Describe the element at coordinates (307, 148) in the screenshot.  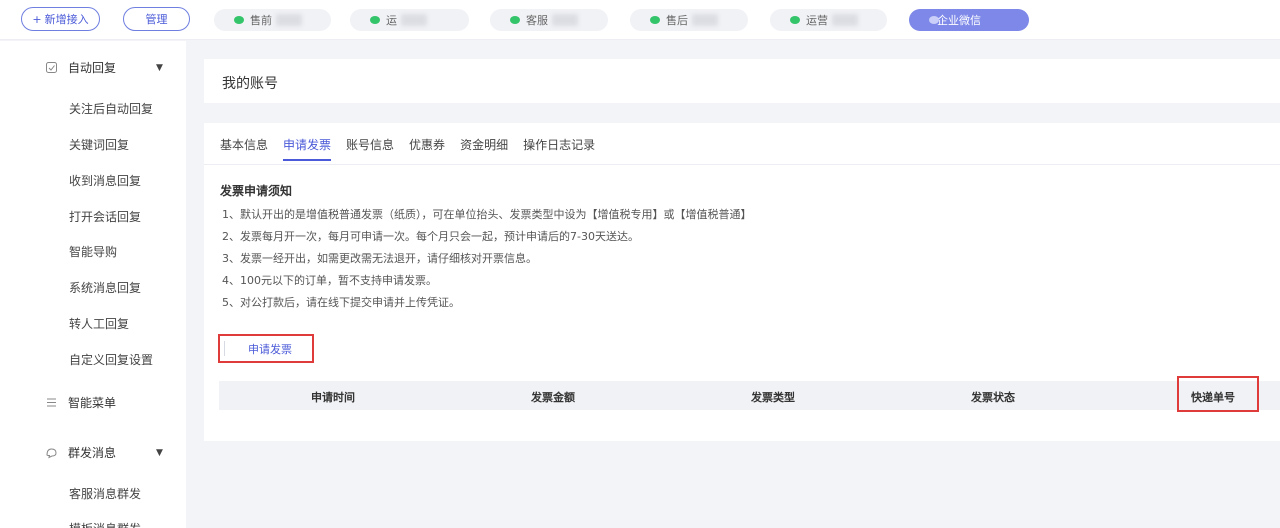
I see `tab-apply-invoice: 申请发票` at that location.